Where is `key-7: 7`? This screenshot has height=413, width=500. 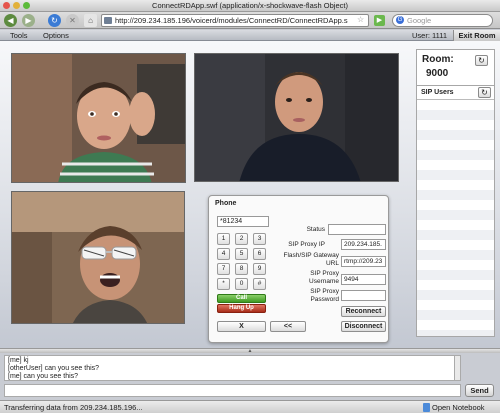 key-7: 7 is located at coordinates (223, 269).